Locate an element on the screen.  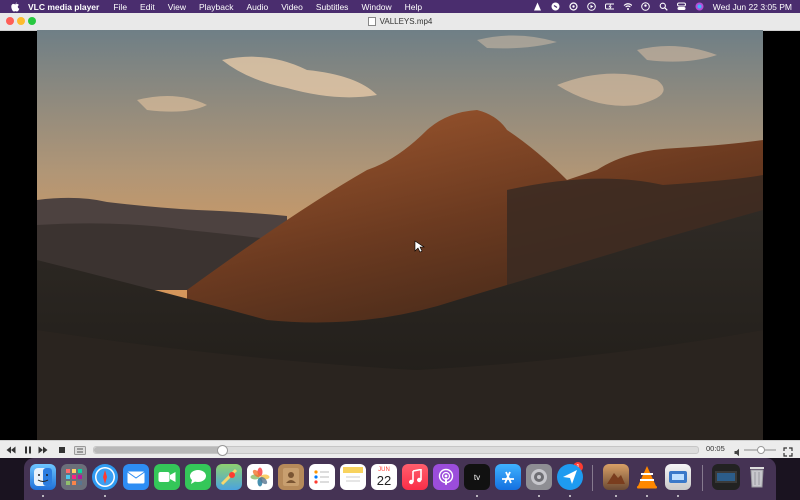
control-center-icon is located at coordinates (681, 6).